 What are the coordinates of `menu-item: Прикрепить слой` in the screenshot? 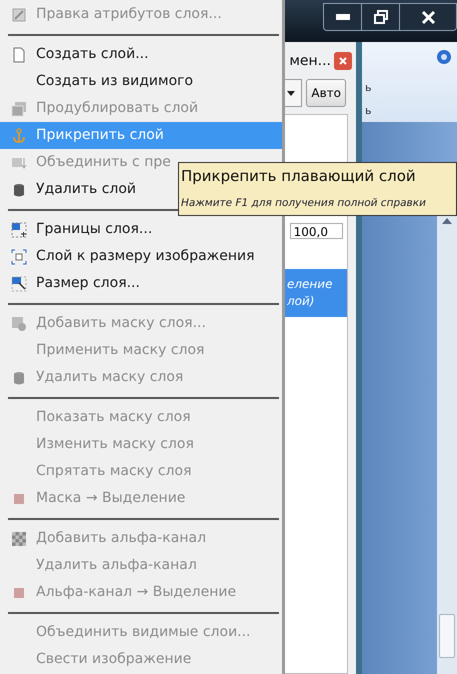 It's located at (141, 135).